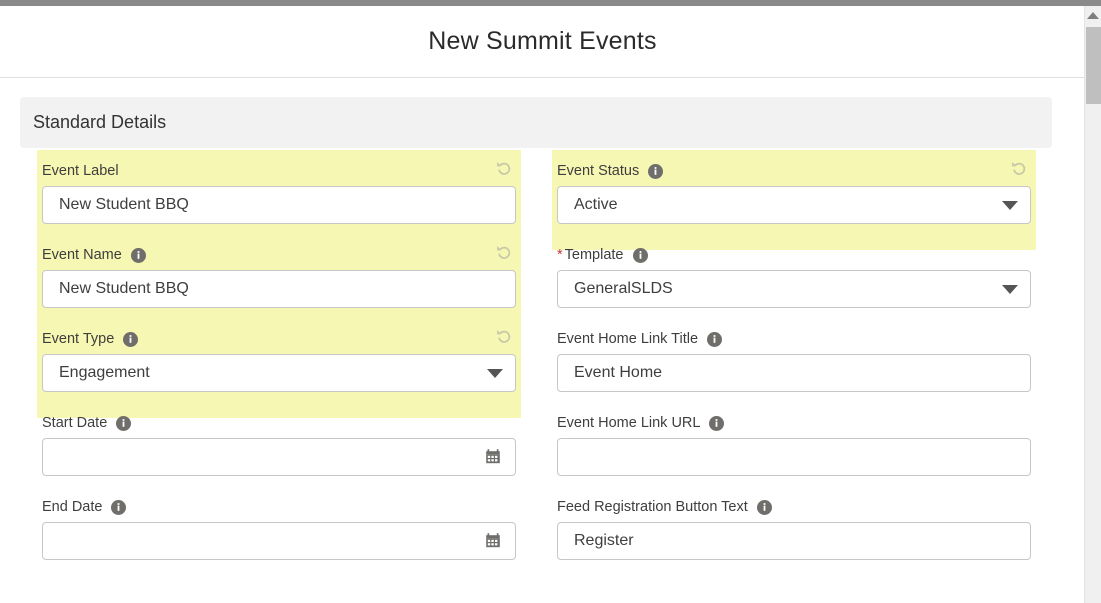 Image resolution: width=1101 pixels, height=603 pixels. What do you see at coordinates (560, 254) in the screenshot?
I see `required-asterisk: *` at bounding box center [560, 254].